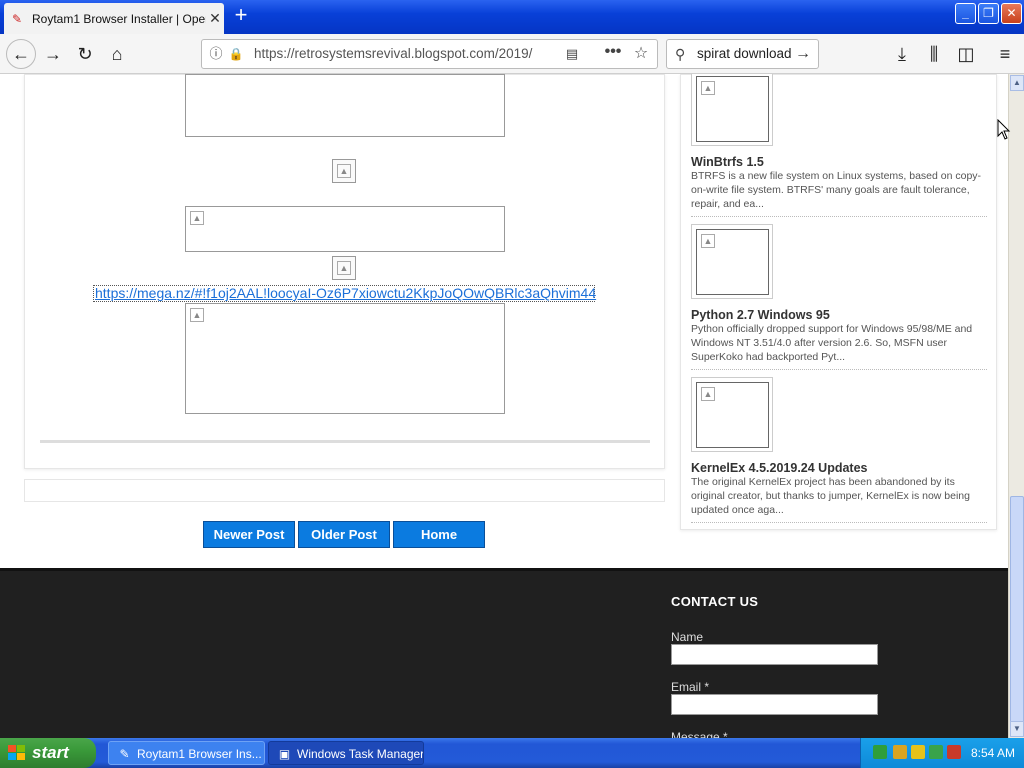  I want to click on site-favicon-icon: ✎, so click(17, 18).